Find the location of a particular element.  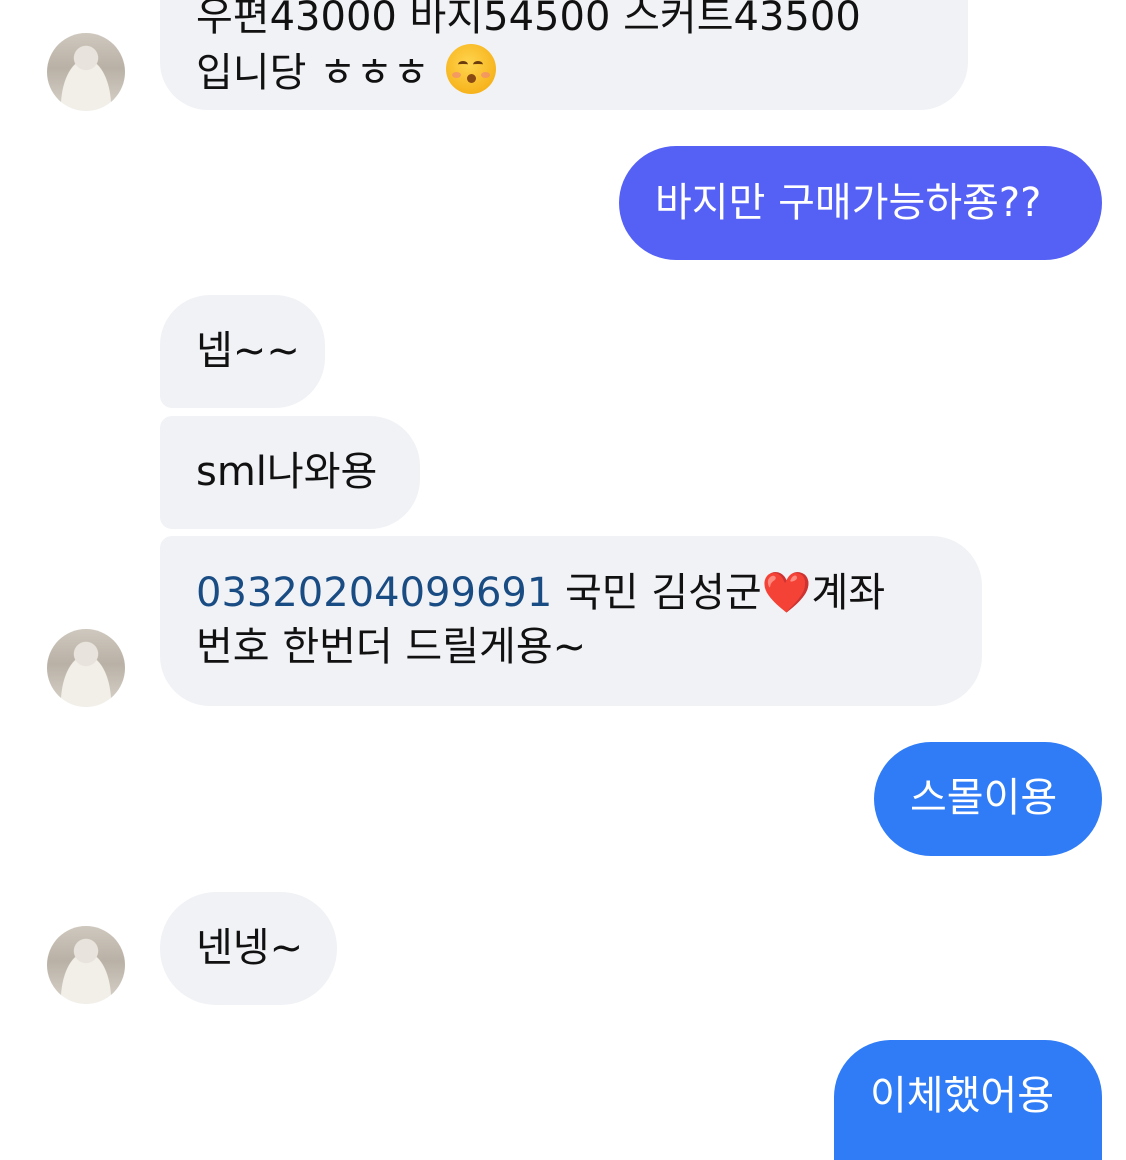

message-text: 넵~~ is located at coordinates (248, 351).